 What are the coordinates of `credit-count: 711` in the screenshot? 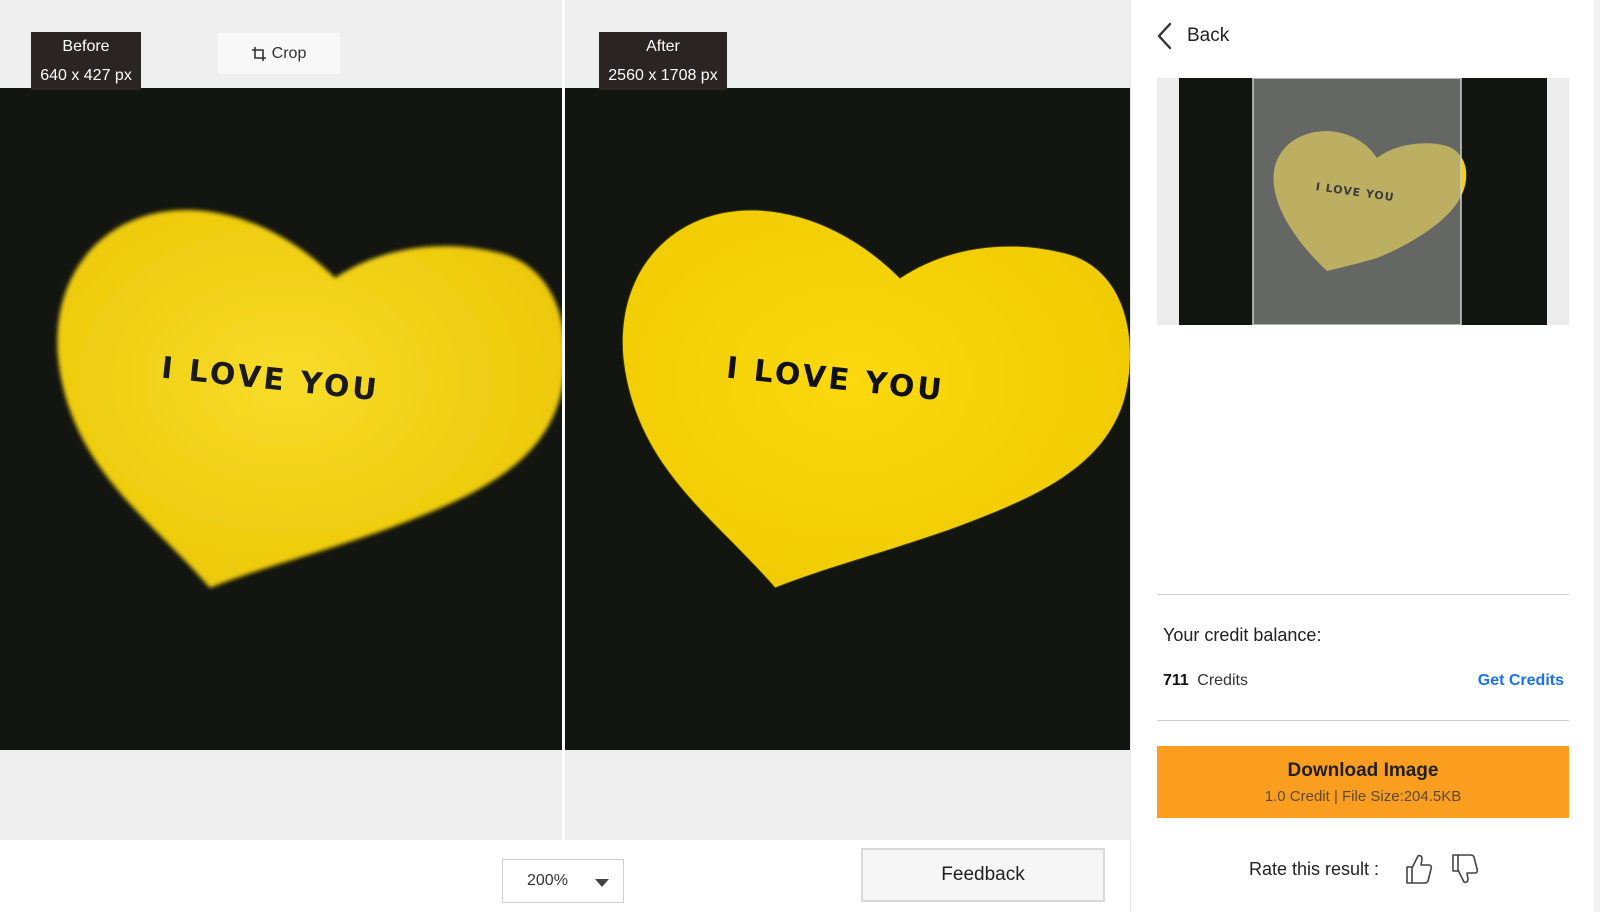 It's located at (1176, 680).